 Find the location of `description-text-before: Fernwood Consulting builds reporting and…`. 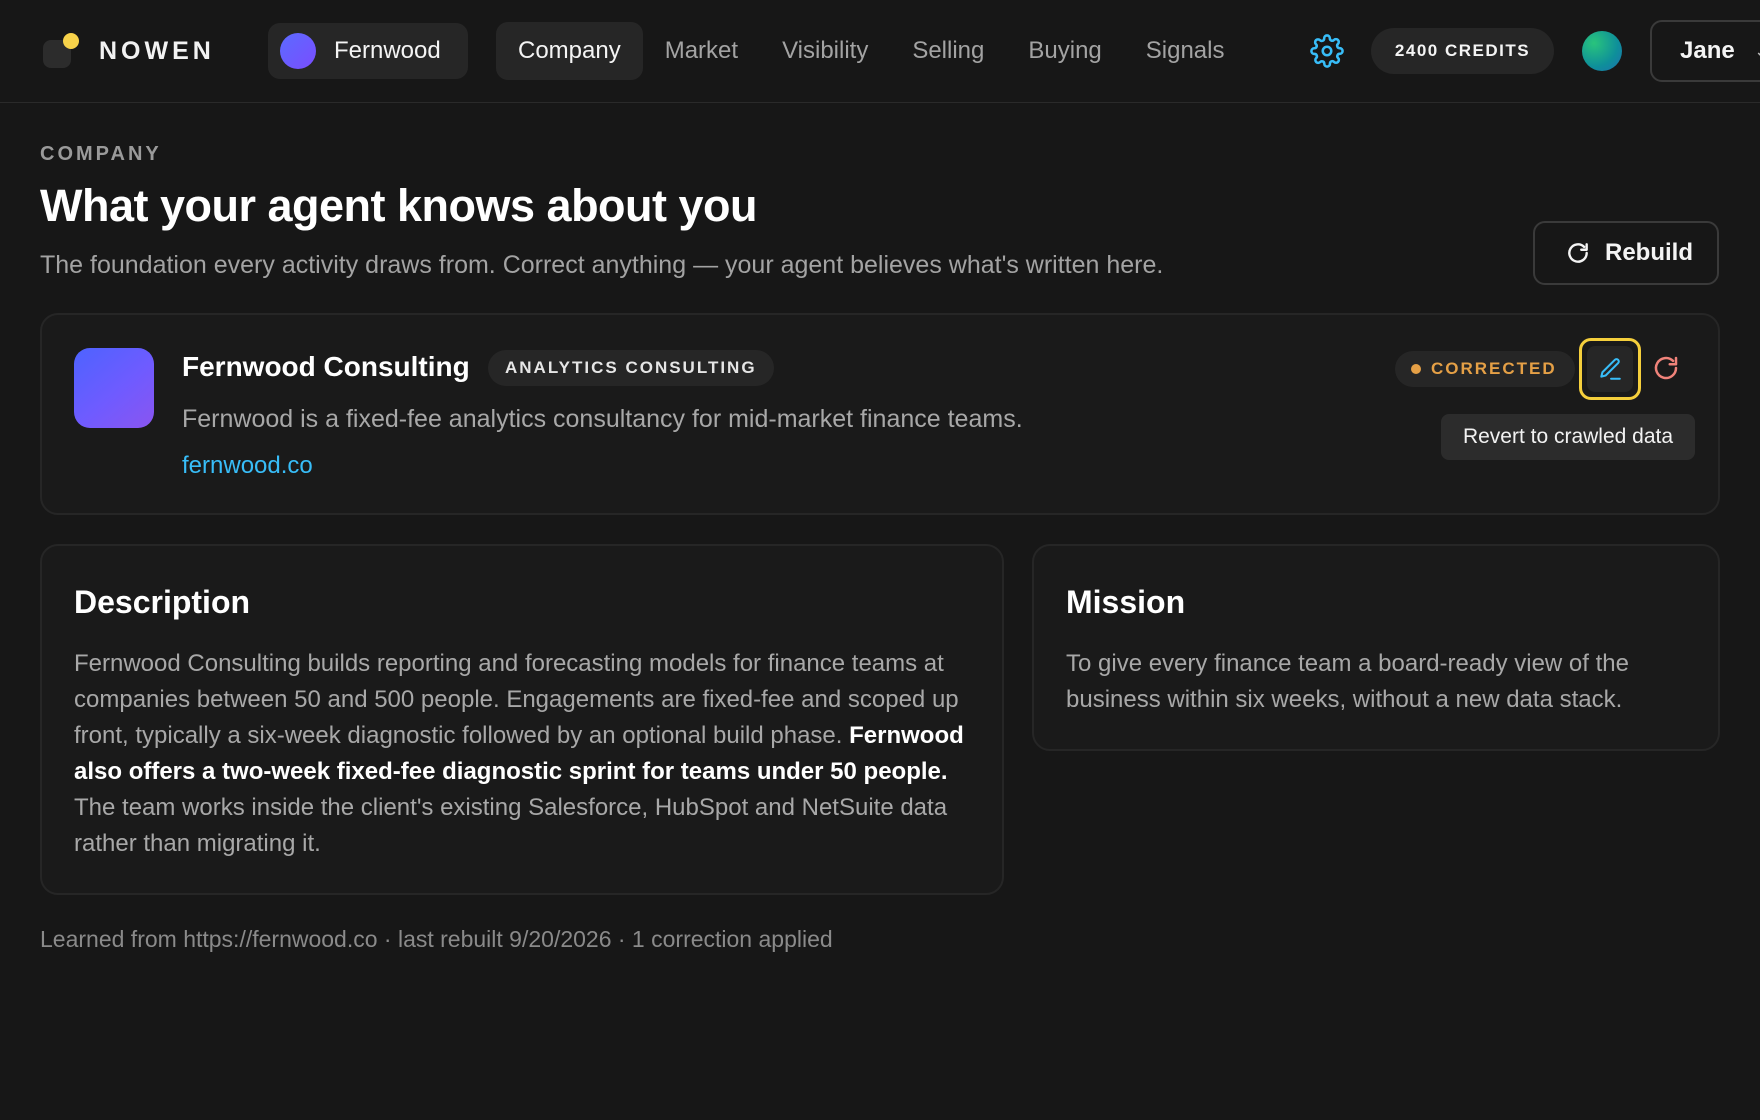

description-text-before: Fernwood Consulting builds reporting and… is located at coordinates (516, 699).